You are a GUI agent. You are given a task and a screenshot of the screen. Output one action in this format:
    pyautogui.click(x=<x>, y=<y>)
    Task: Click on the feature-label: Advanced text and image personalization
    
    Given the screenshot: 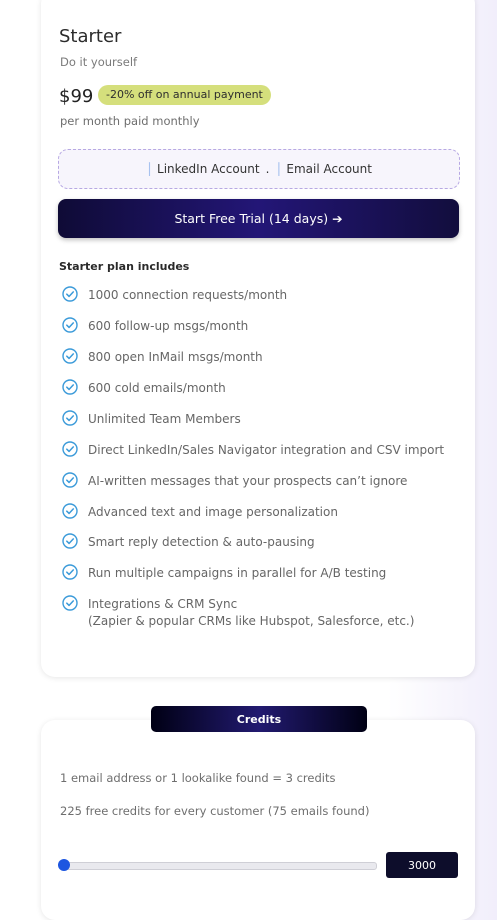 What is the action you would take?
    pyautogui.click(x=213, y=512)
    